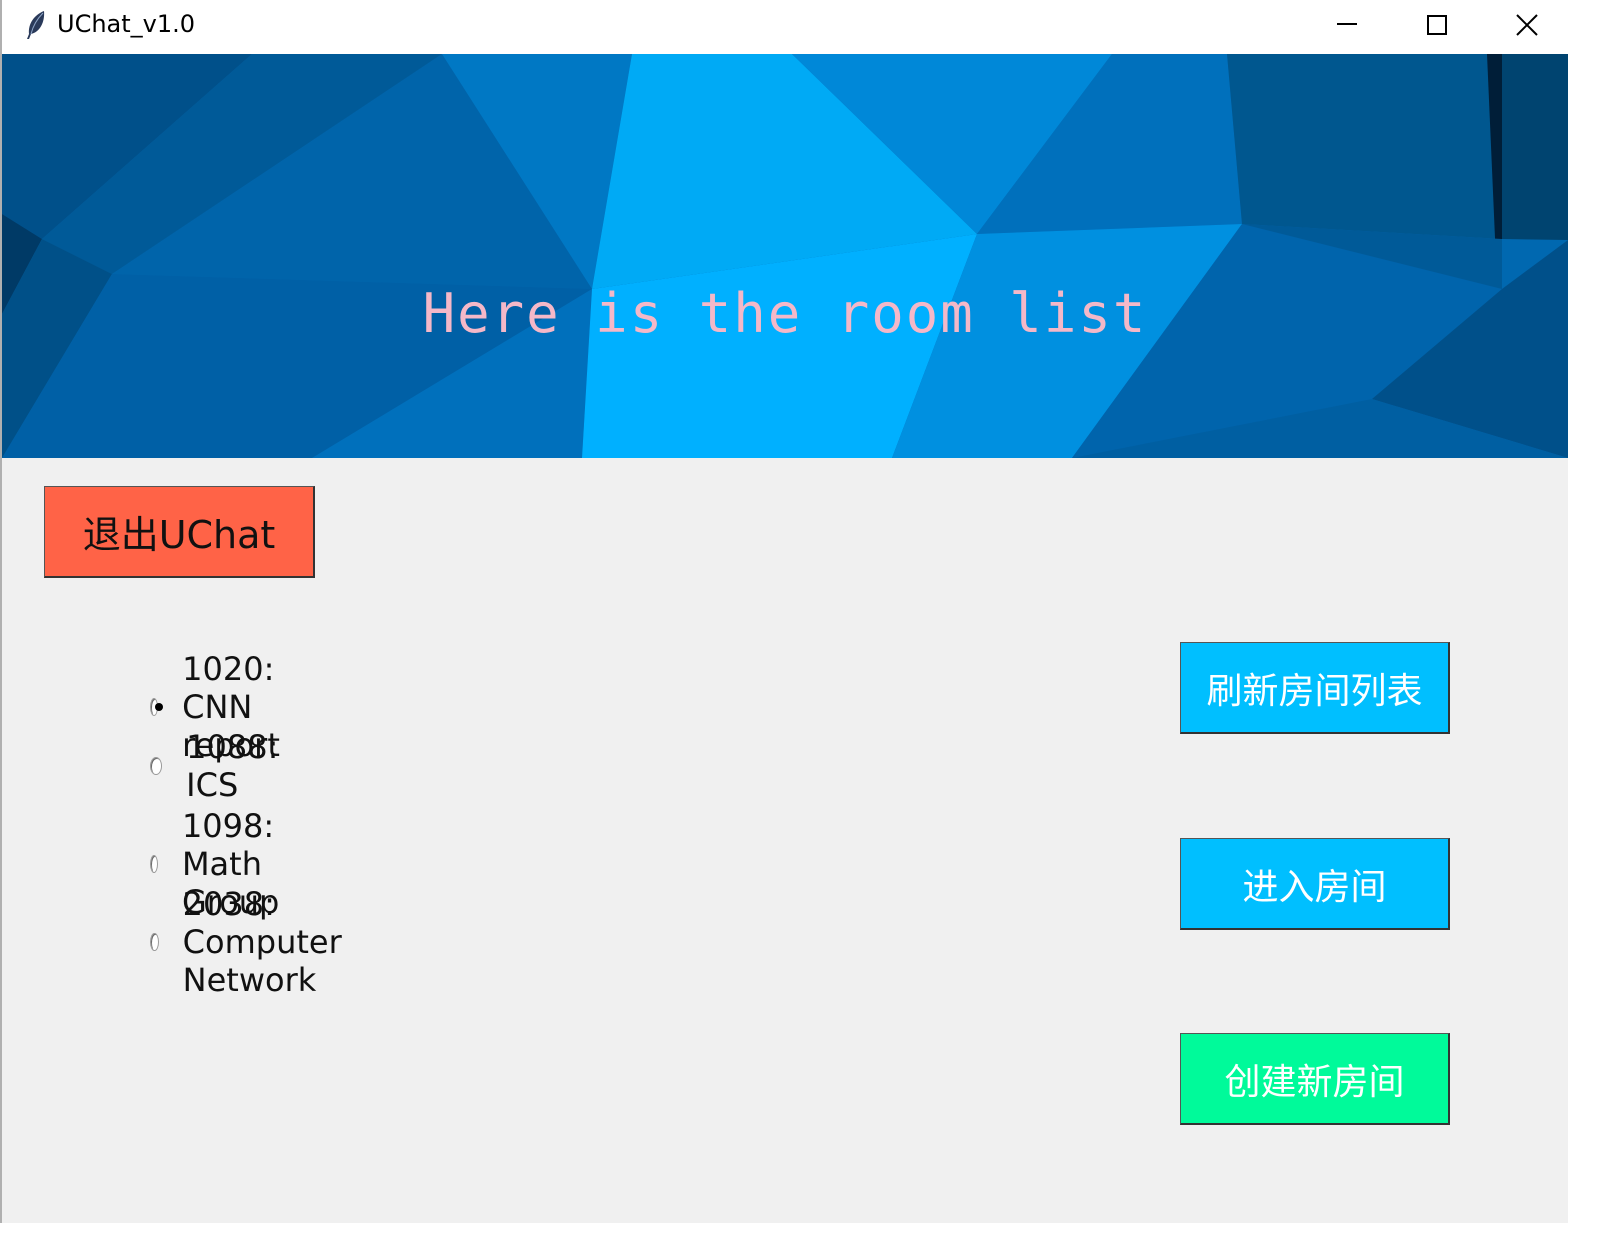  I want to click on minimize-button, so click(1347, 27).